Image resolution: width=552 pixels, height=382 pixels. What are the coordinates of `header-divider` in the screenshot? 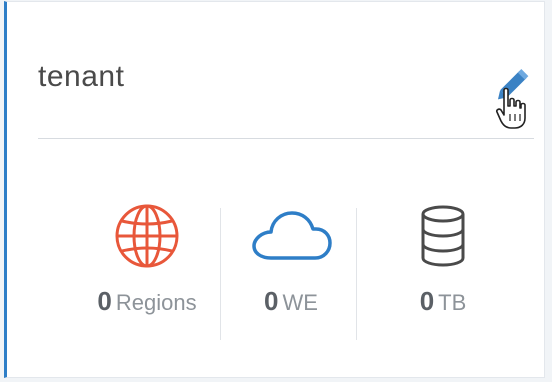 It's located at (286, 138).